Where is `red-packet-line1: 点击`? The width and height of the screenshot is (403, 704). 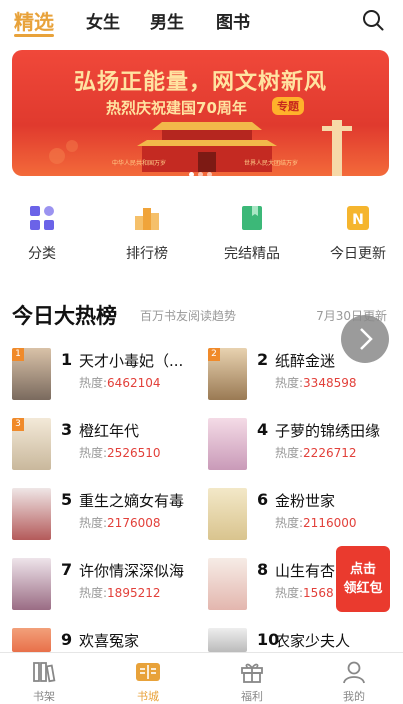
red-packet-line1: 点击 is located at coordinates (362, 569).